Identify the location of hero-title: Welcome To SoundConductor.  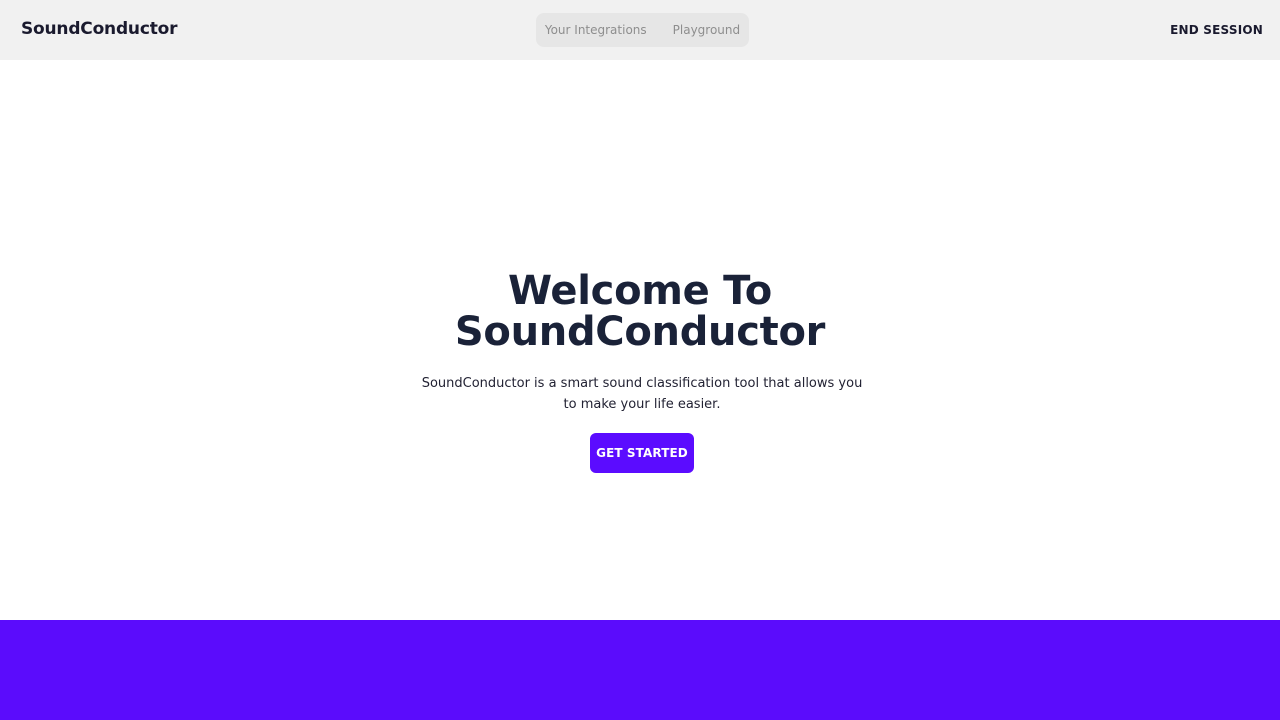
(640, 312).